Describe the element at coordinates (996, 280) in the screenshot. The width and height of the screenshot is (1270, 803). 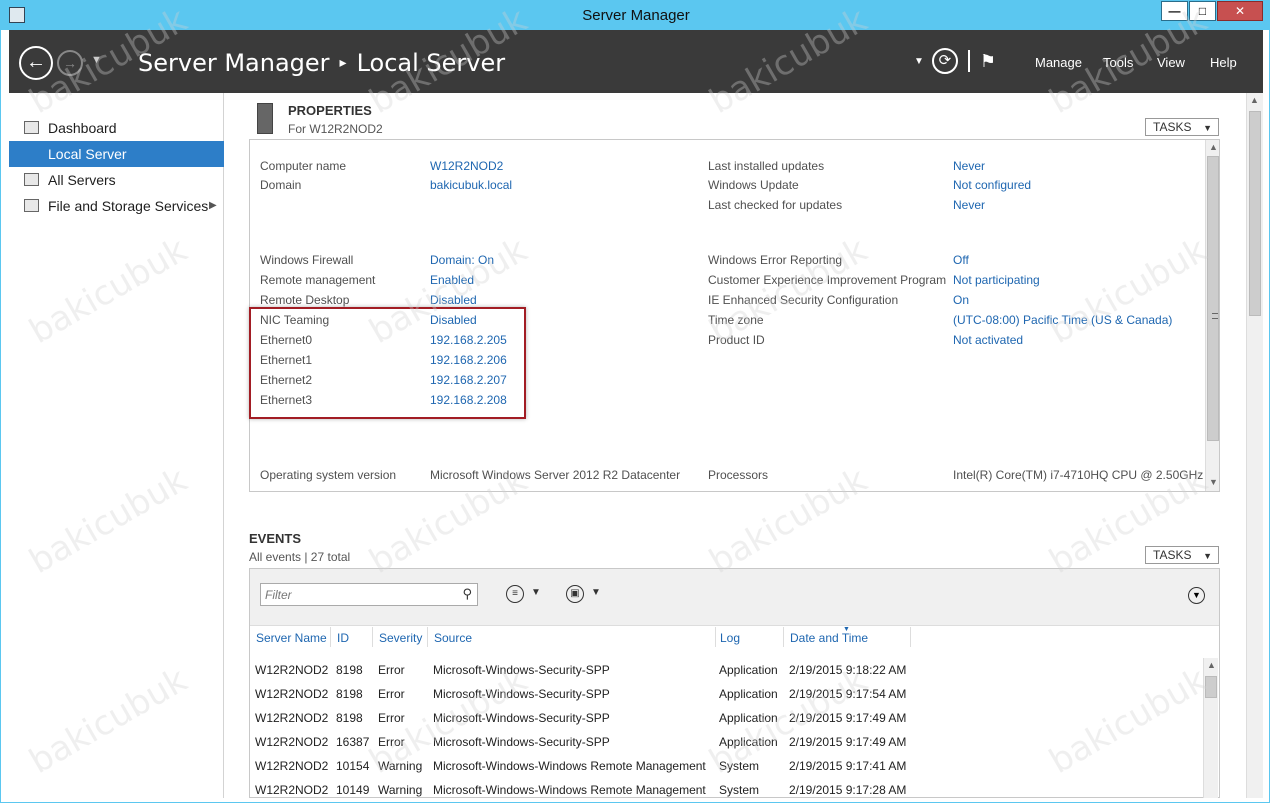
I see `prop-value-link: Not participating` at that location.